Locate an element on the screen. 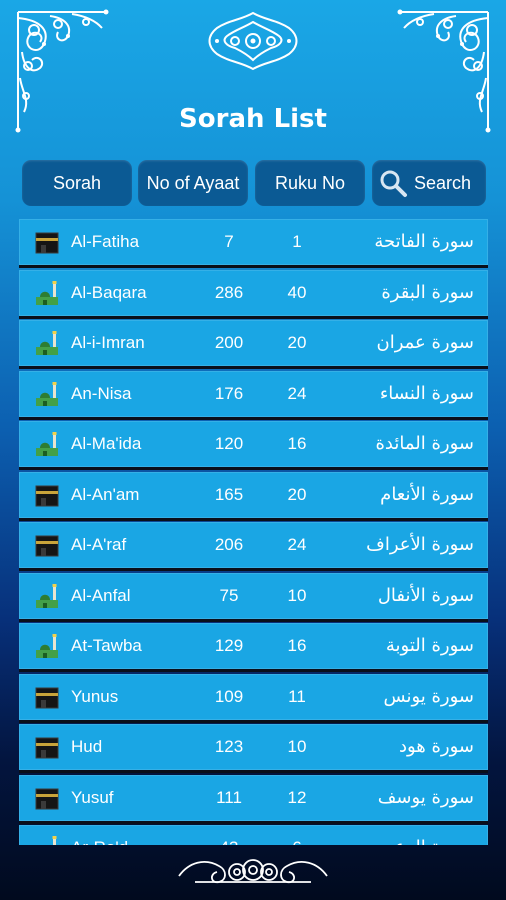 The height and width of the screenshot is (900, 506). list-item: Yusuf 111 12 سورة يوسف is located at coordinates (253, 799).